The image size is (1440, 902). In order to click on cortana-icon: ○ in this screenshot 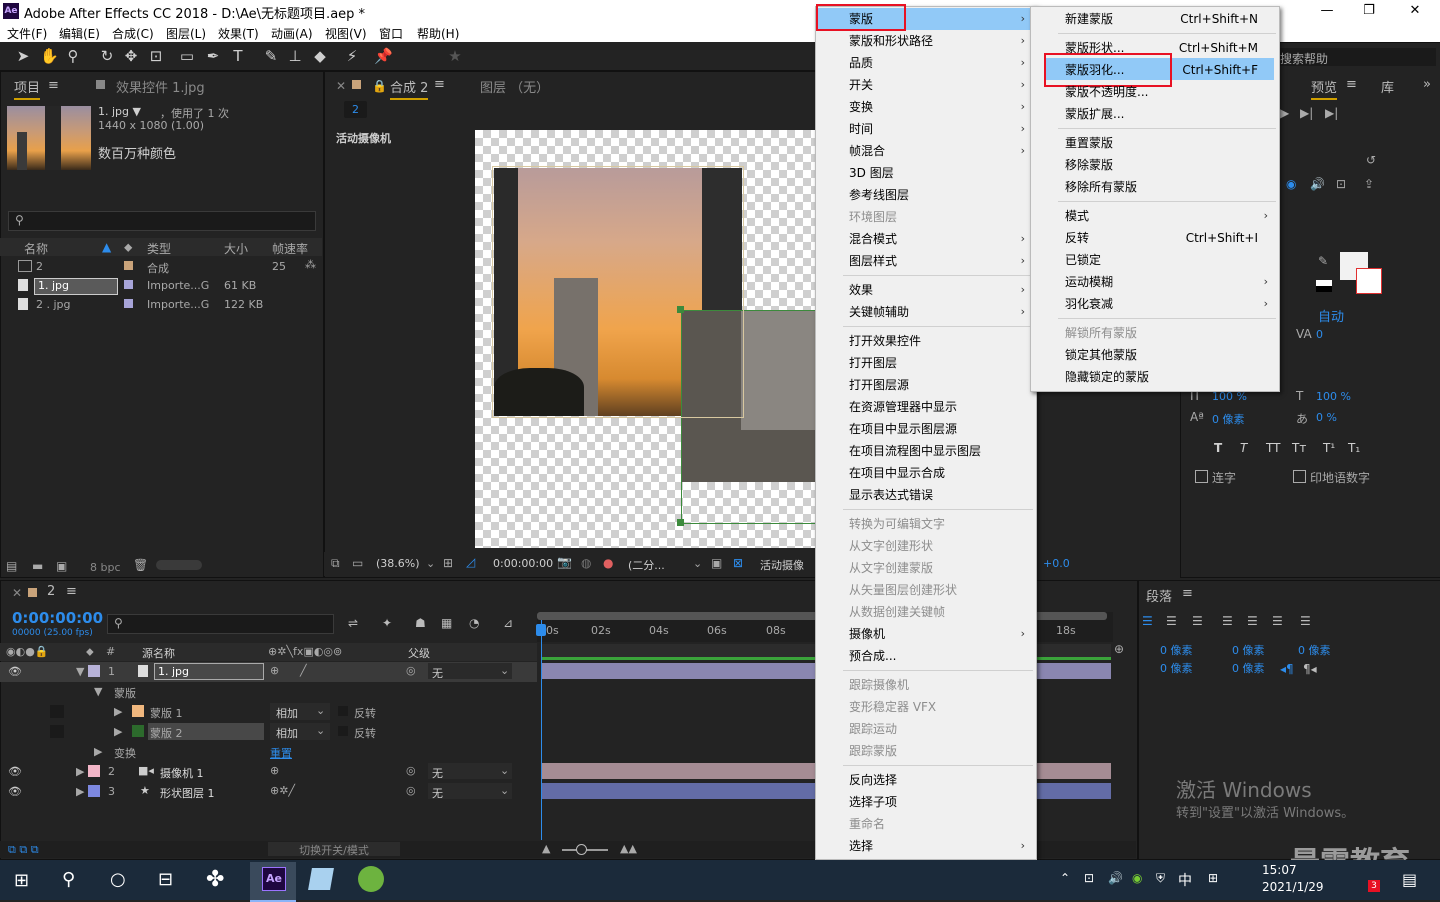, I will do `click(118, 879)`.